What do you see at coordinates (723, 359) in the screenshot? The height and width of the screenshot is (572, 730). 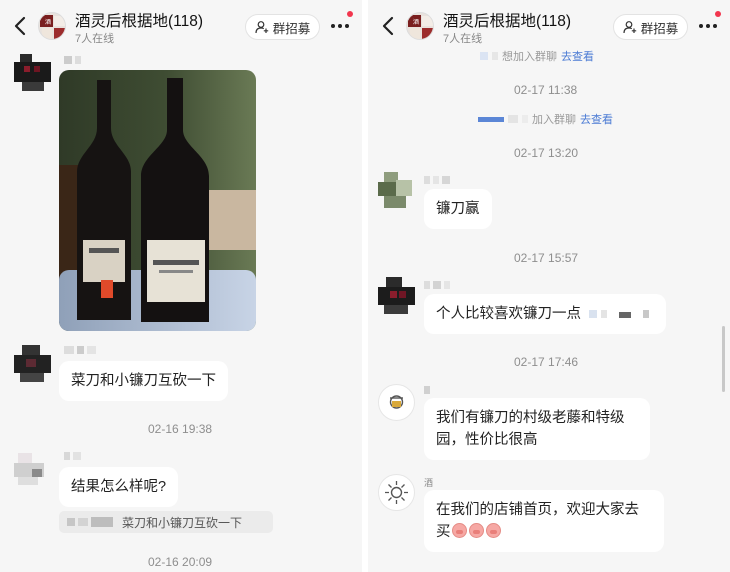 I see `scrollbar` at bounding box center [723, 359].